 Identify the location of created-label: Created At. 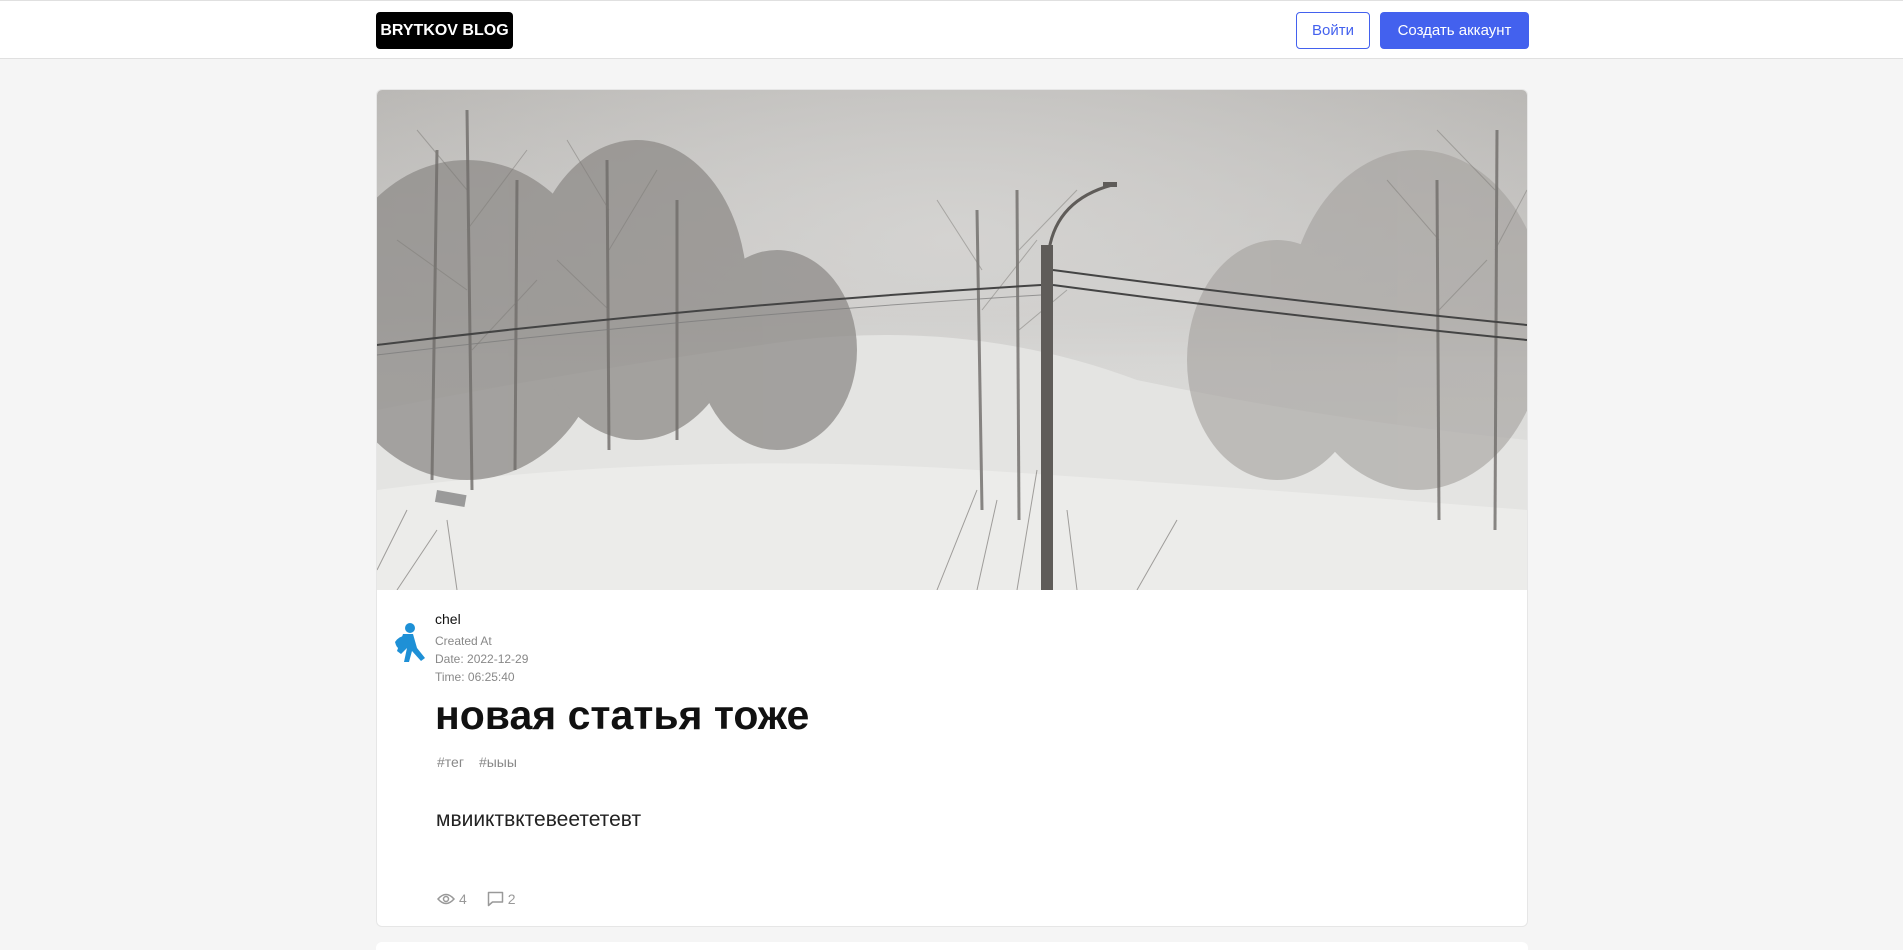
(463, 641).